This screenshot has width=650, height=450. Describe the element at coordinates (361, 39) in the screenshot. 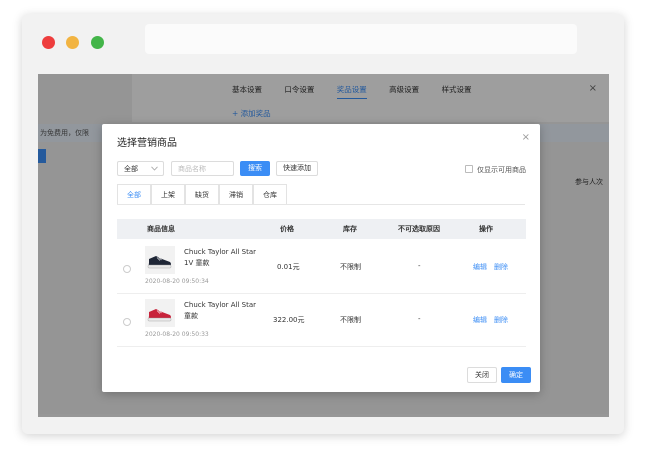

I see `address-bar` at that location.